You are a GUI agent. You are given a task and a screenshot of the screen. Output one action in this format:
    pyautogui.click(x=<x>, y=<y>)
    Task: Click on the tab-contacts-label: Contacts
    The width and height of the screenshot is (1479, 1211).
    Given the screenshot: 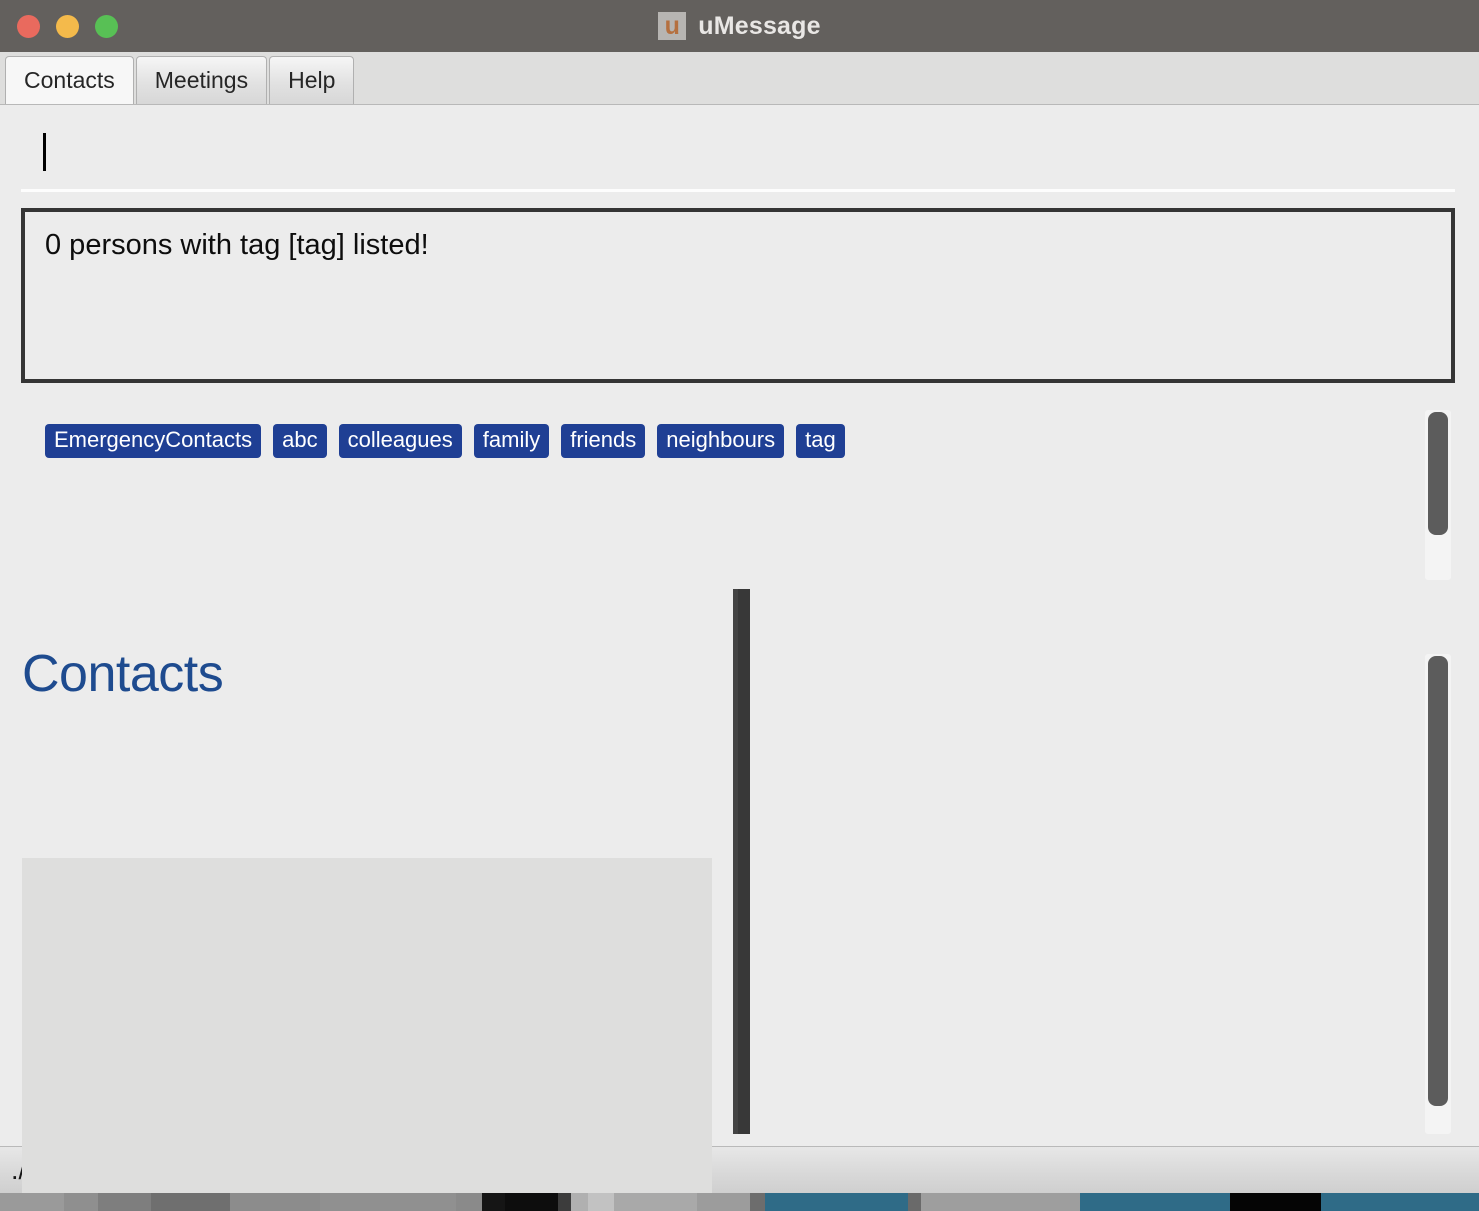 What is the action you would take?
    pyautogui.click(x=69, y=80)
    